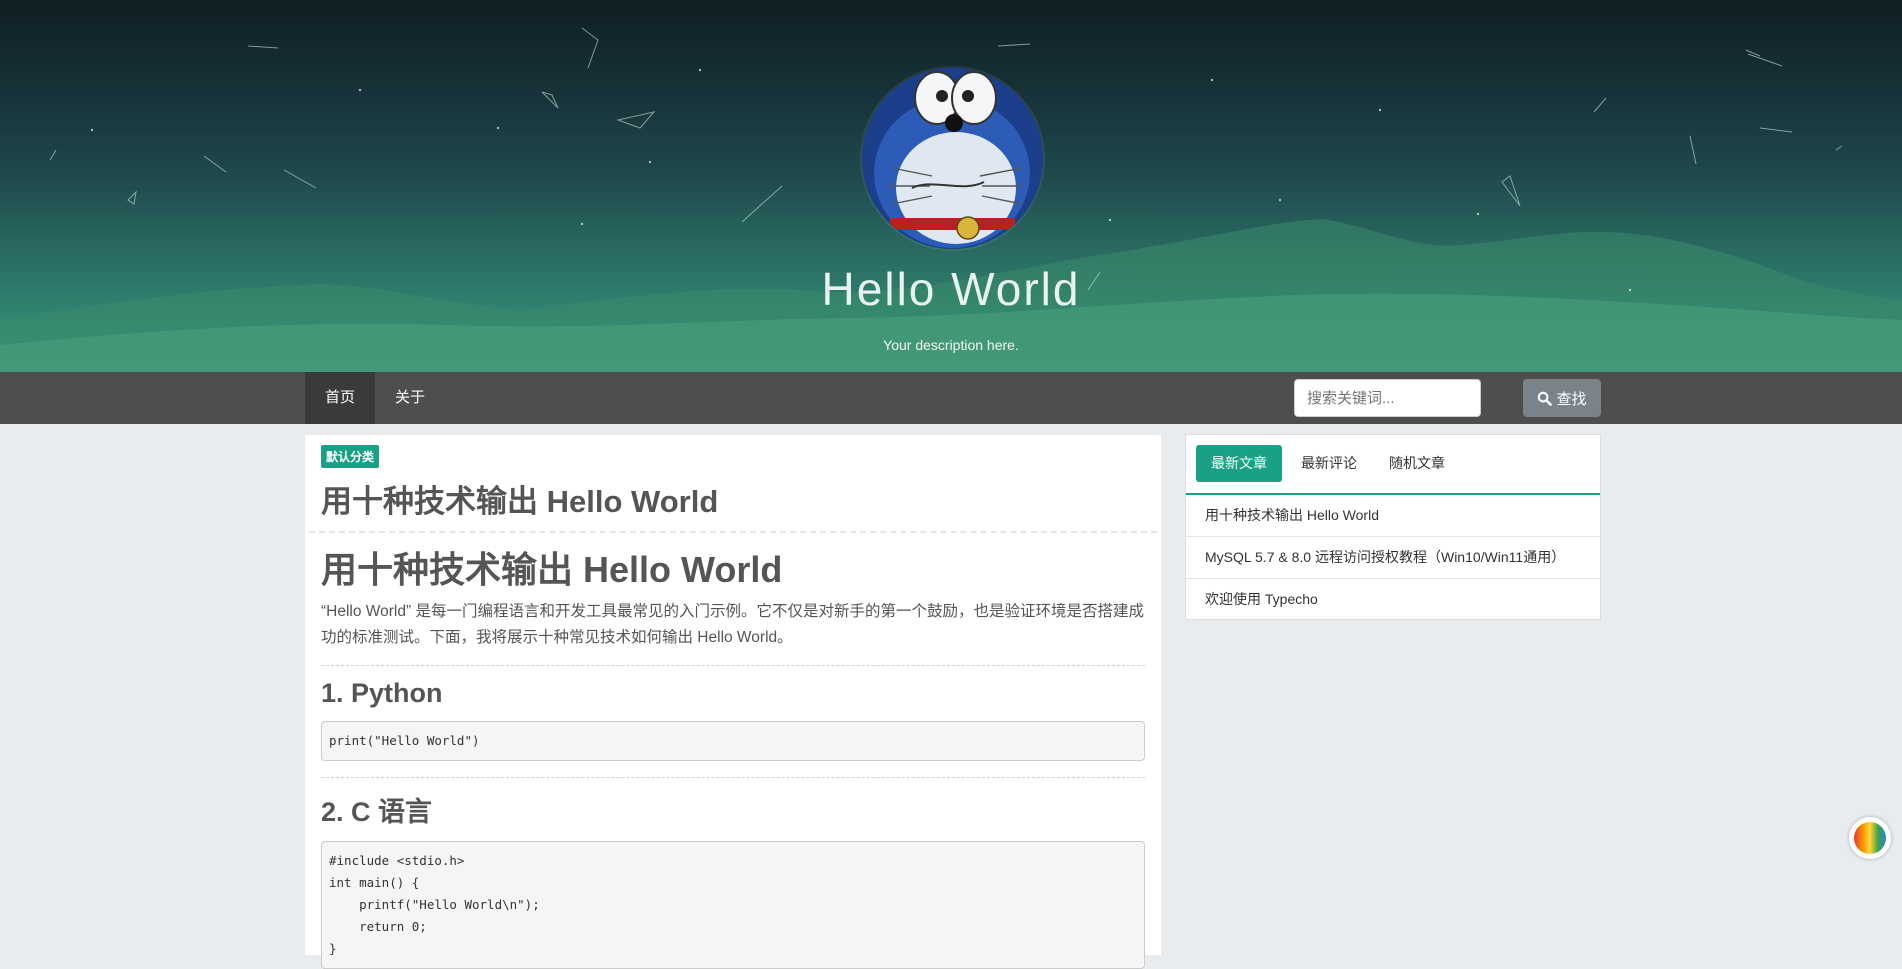 This screenshot has width=1902, height=969. What do you see at coordinates (340, 398) in the screenshot?
I see `nav-item-home: 首页` at bounding box center [340, 398].